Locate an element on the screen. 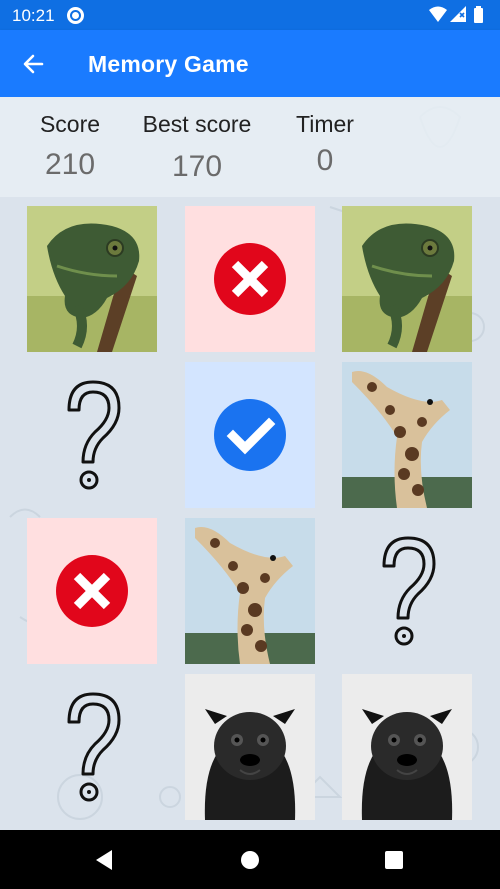  square-recents-icon is located at coordinates (394, 860).